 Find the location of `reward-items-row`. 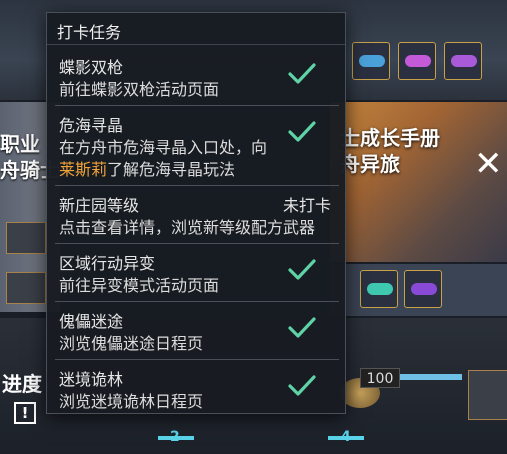

reward-items-row is located at coordinates (418, 290).